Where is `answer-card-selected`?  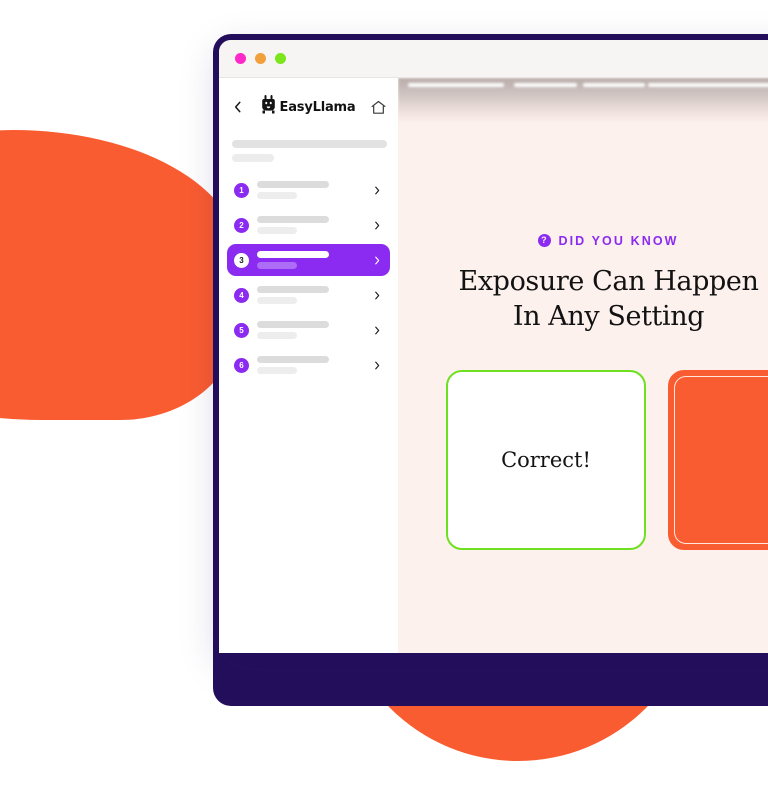
answer-card-selected is located at coordinates (718, 460).